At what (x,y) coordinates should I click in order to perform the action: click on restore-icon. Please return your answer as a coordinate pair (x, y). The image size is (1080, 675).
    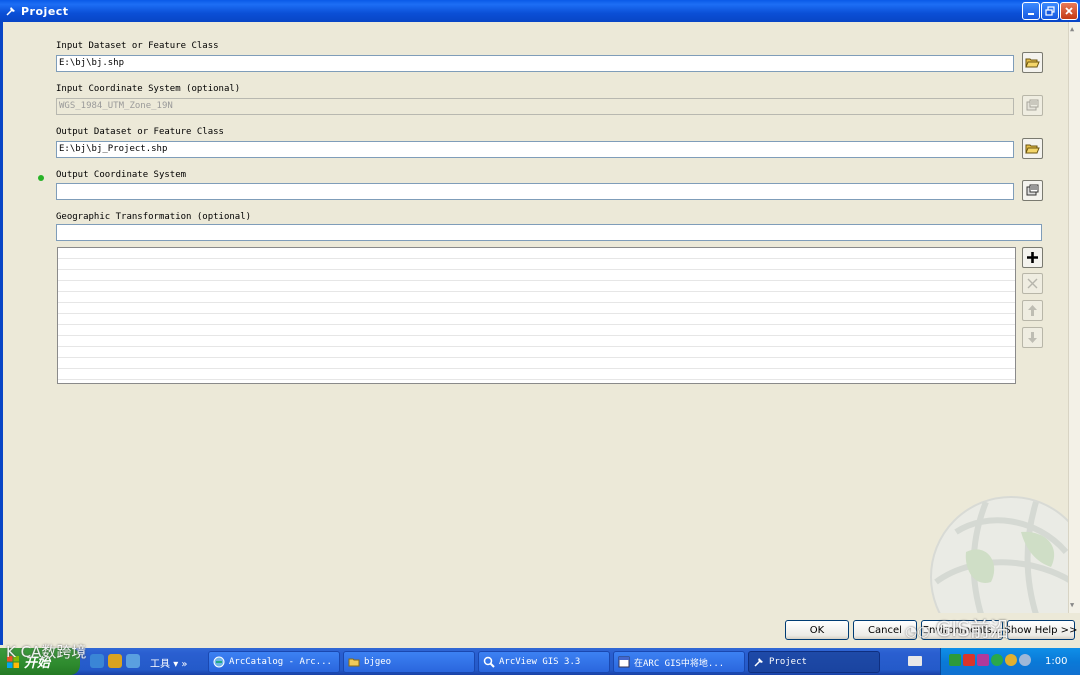
    Looking at the image, I should click on (1050, 11).